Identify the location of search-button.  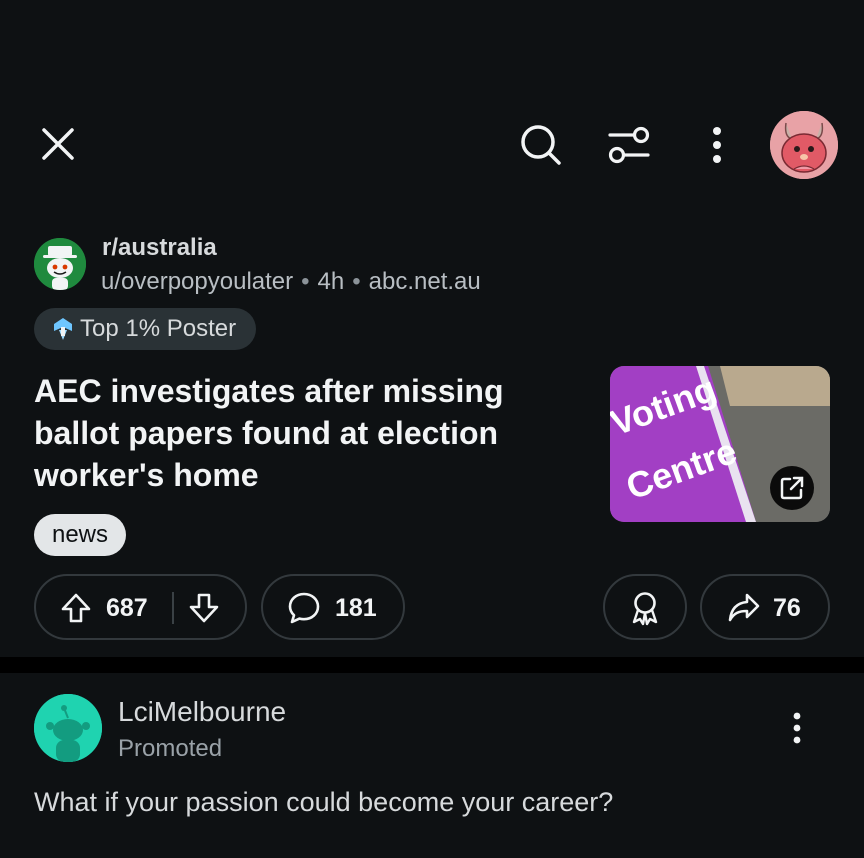
(541, 145).